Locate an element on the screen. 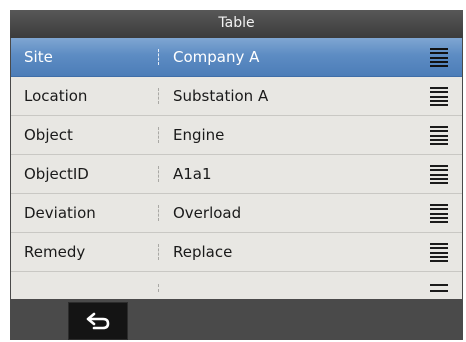  row-value: Substation A is located at coordinates (221, 96).